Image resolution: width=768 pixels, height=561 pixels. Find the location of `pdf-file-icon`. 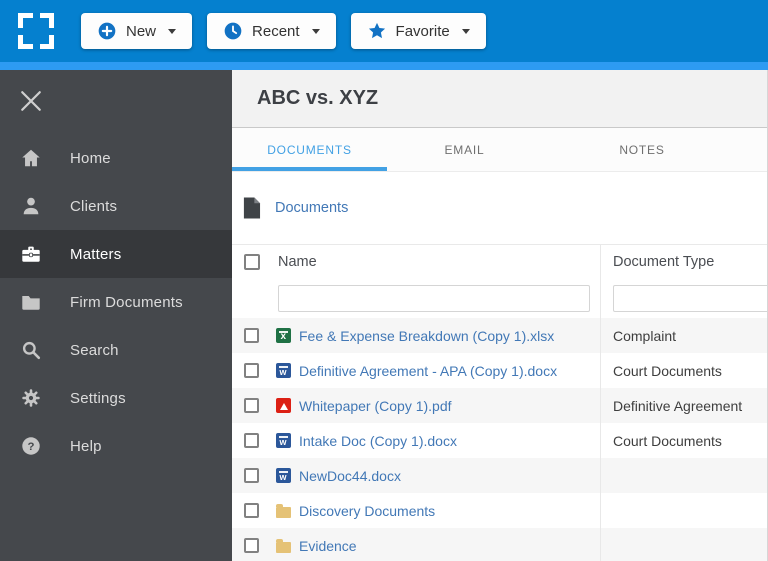

pdf-file-icon is located at coordinates (283, 405).